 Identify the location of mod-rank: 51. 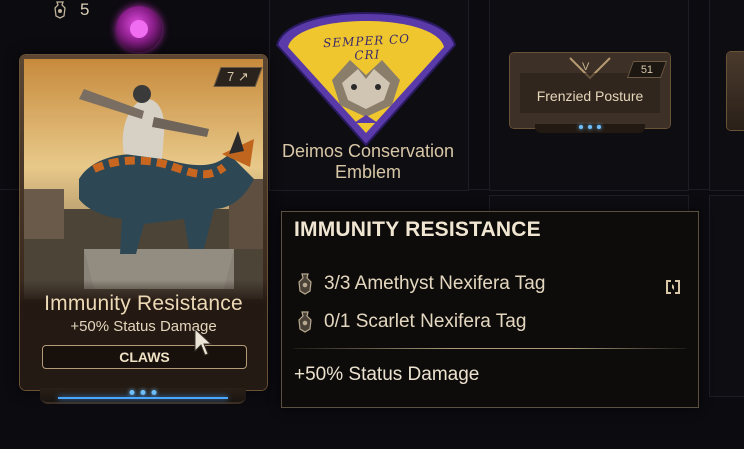
(647, 69).